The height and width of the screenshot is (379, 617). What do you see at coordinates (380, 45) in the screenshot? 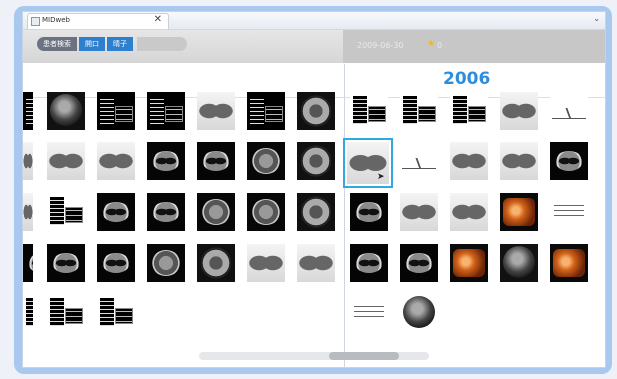
I see `study-date: 2009-06-30` at bounding box center [380, 45].